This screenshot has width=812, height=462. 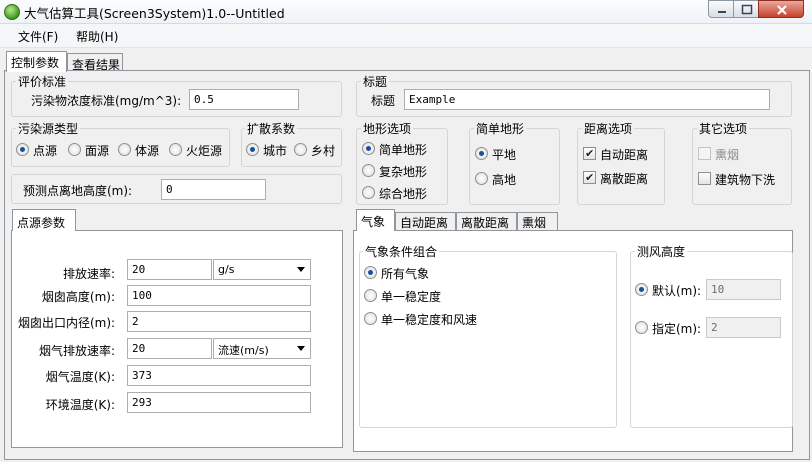 What do you see at coordinates (243, 350) in the screenshot?
I see `exit-velocity-unit-value: 流速(m/s)` at bounding box center [243, 350].